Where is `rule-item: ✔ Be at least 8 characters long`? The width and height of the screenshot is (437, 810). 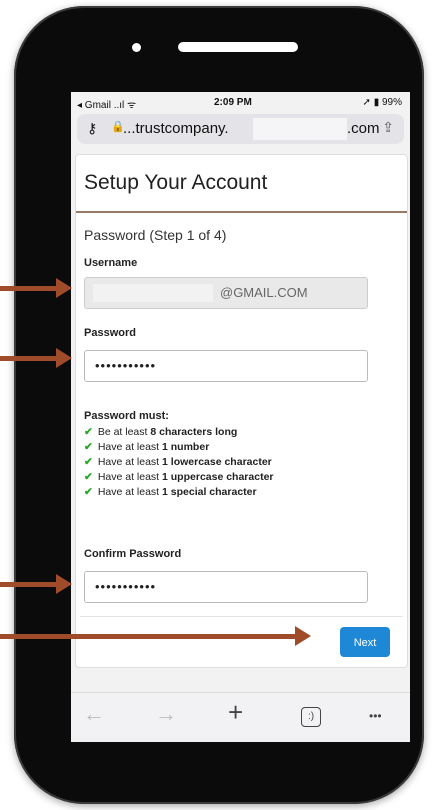 rule-item: ✔ Be at least 8 characters long is located at coordinates (234, 432).